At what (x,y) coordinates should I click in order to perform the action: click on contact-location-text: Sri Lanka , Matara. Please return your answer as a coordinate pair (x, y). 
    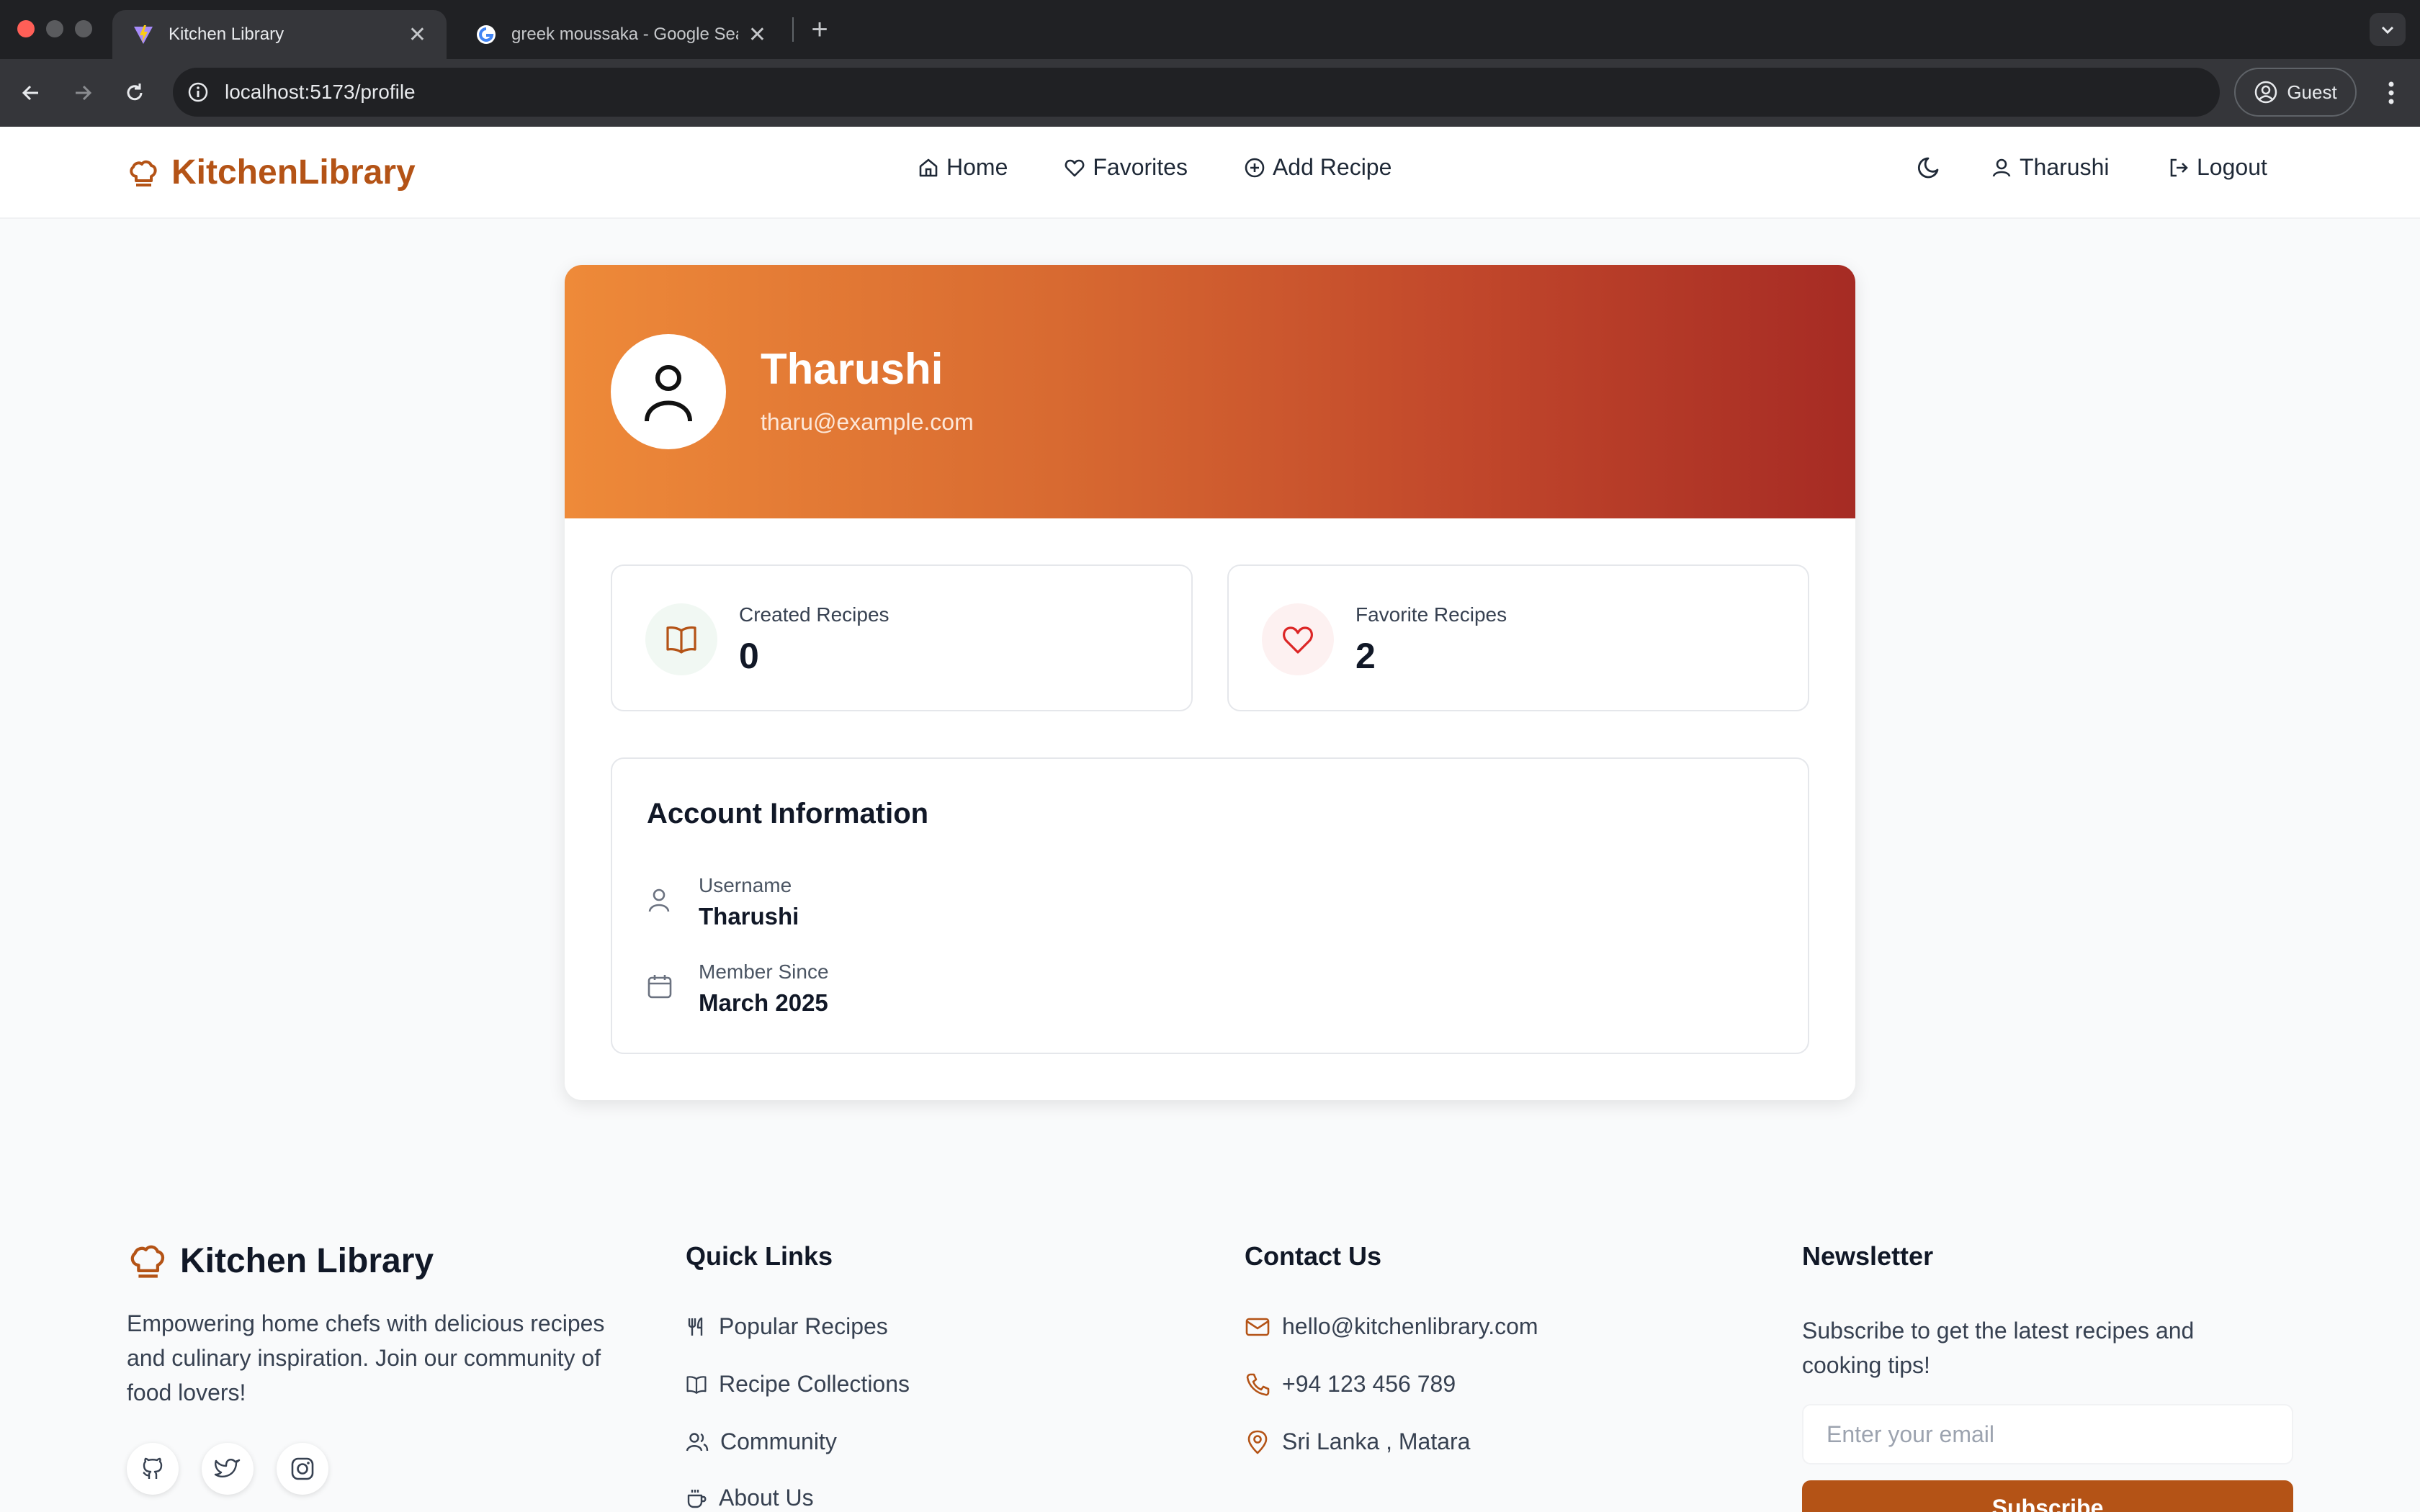
    Looking at the image, I should click on (1376, 1441).